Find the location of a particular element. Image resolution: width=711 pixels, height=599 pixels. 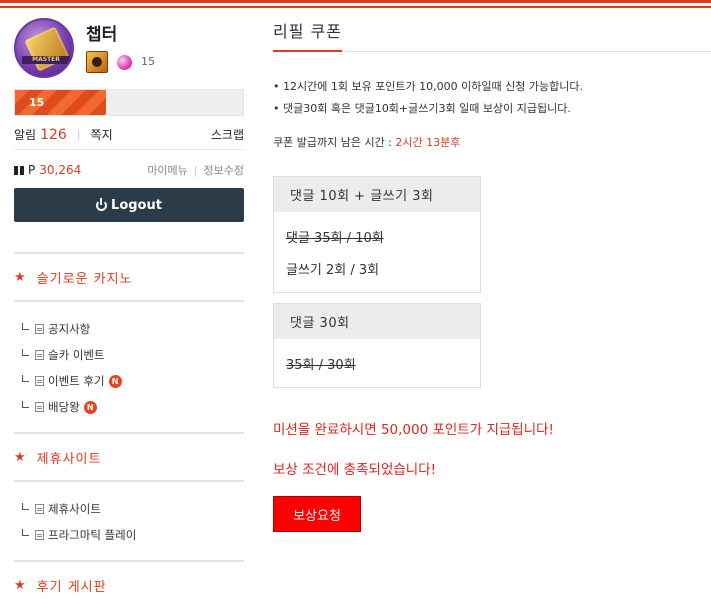

level-badge-icon is located at coordinates (97, 62).